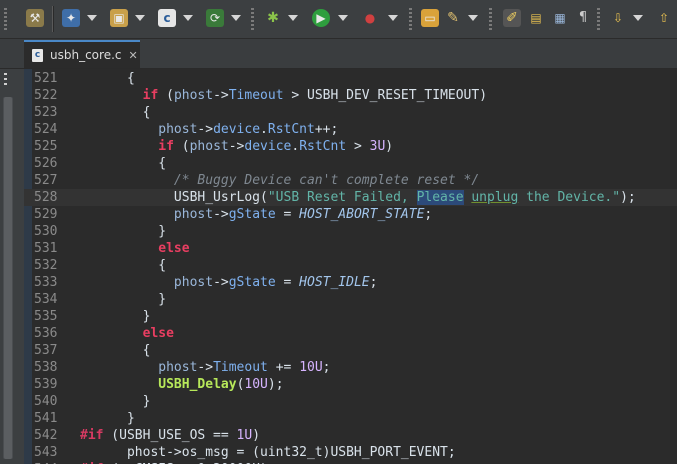 This screenshot has height=464, width=677. What do you see at coordinates (273, 18) in the screenshot?
I see `debug-bug-icon: ✱` at bounding box center [273, 18].